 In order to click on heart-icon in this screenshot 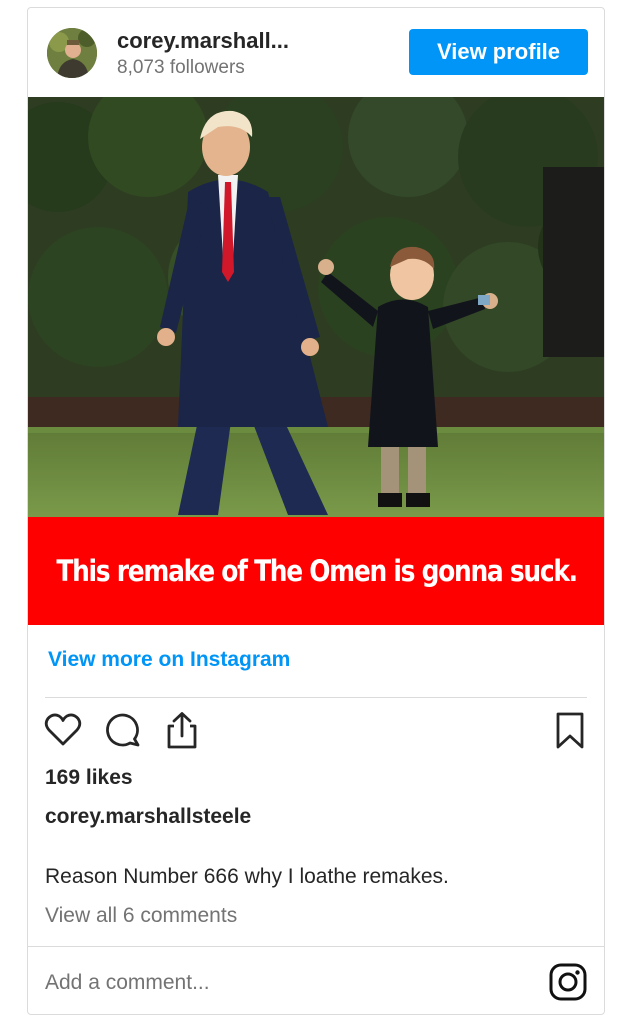, I will do `click(63, 730)`.